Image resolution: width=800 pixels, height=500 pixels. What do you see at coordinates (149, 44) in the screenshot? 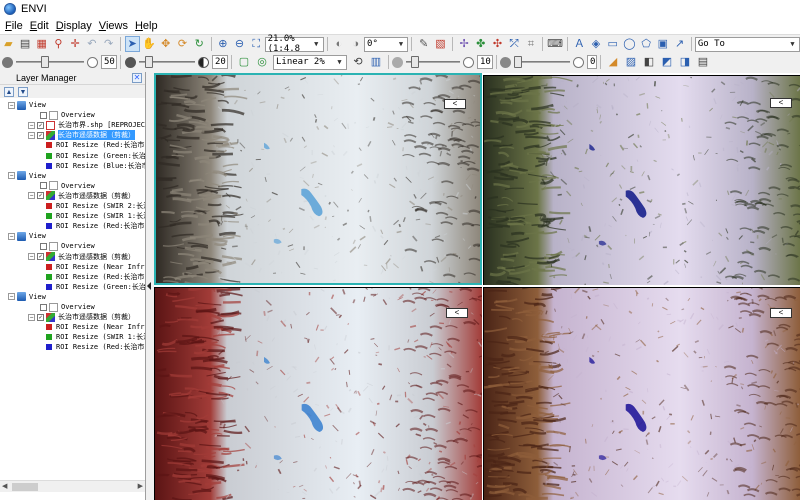
I see `pan-icon: ✋` at bounding box center [149, 44].